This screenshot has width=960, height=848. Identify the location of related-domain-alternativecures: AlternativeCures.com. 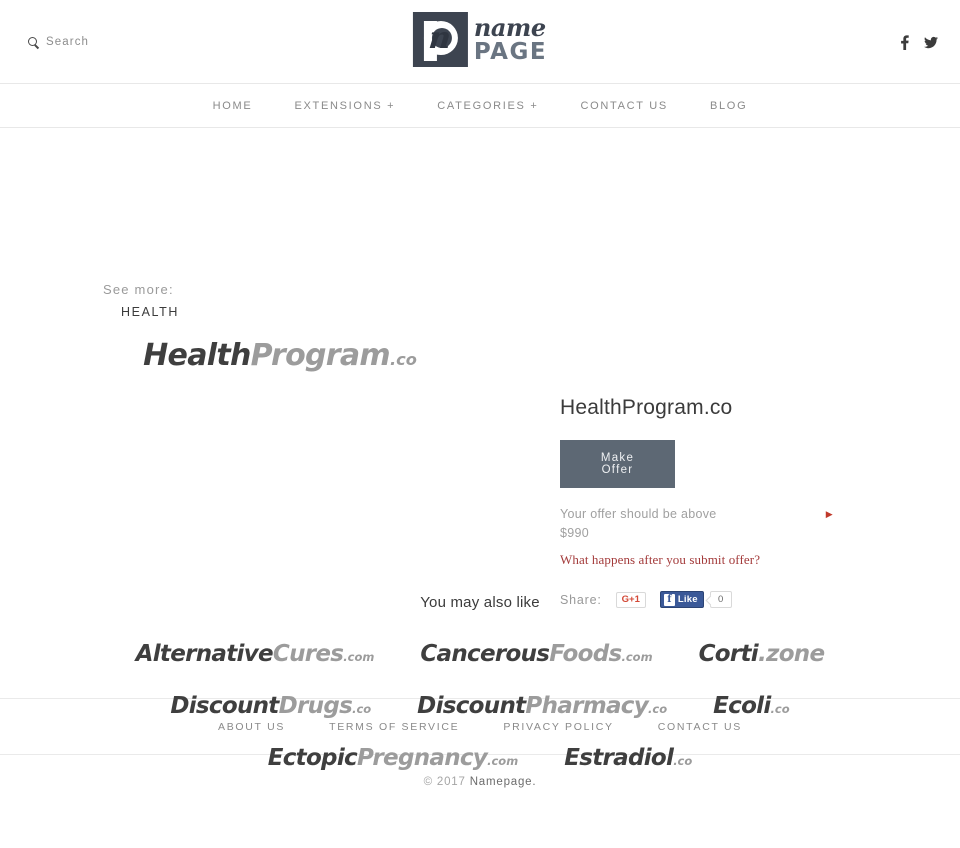
(255, 654).